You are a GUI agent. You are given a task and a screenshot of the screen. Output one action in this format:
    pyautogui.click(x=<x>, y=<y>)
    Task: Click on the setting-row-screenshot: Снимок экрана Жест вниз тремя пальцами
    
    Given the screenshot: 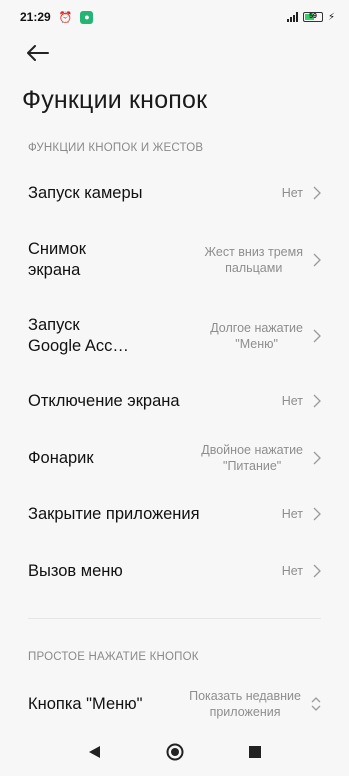 What is the action you would take?
    pyautogui.click(x=174, y=260)
    